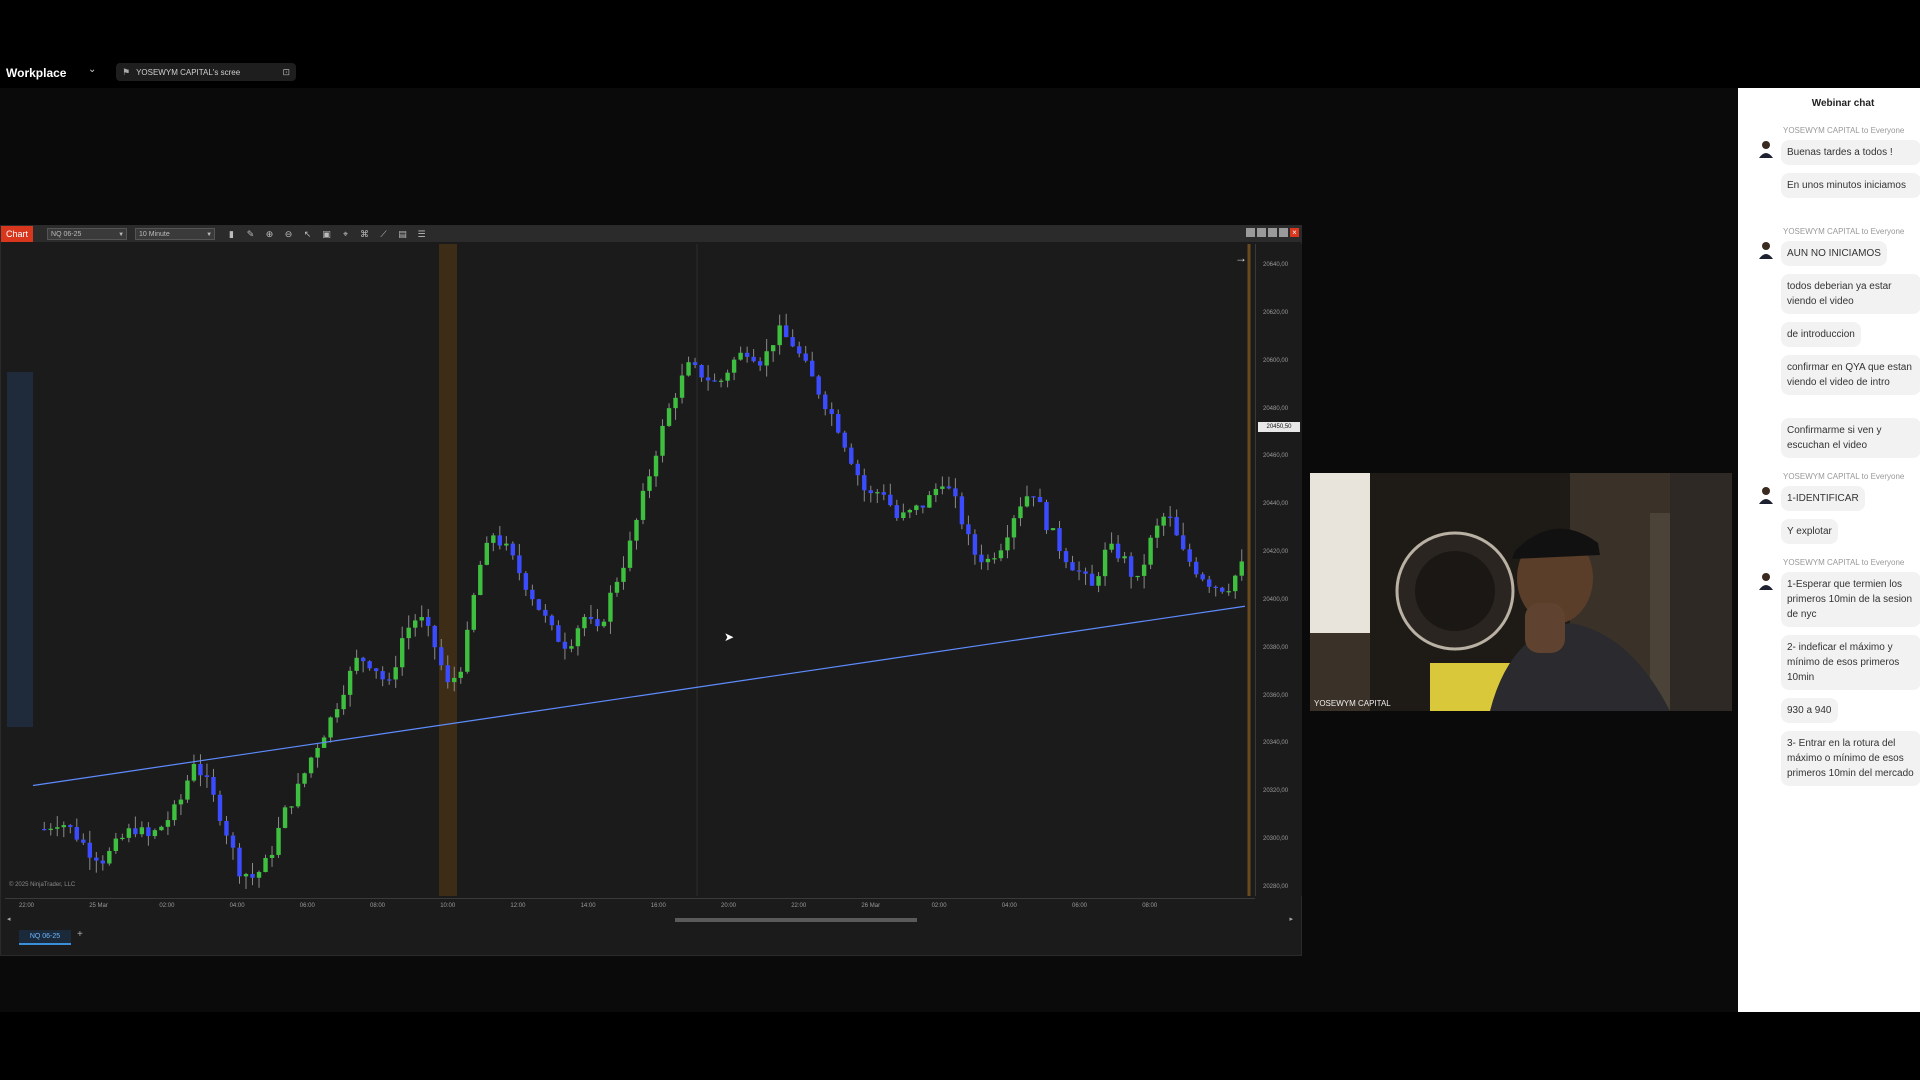  What do you see at coordinates (1291, 919) in the screenshot?
I see `scroll-right-arrow-icon: ▸` at bounding box center [1291, 919].